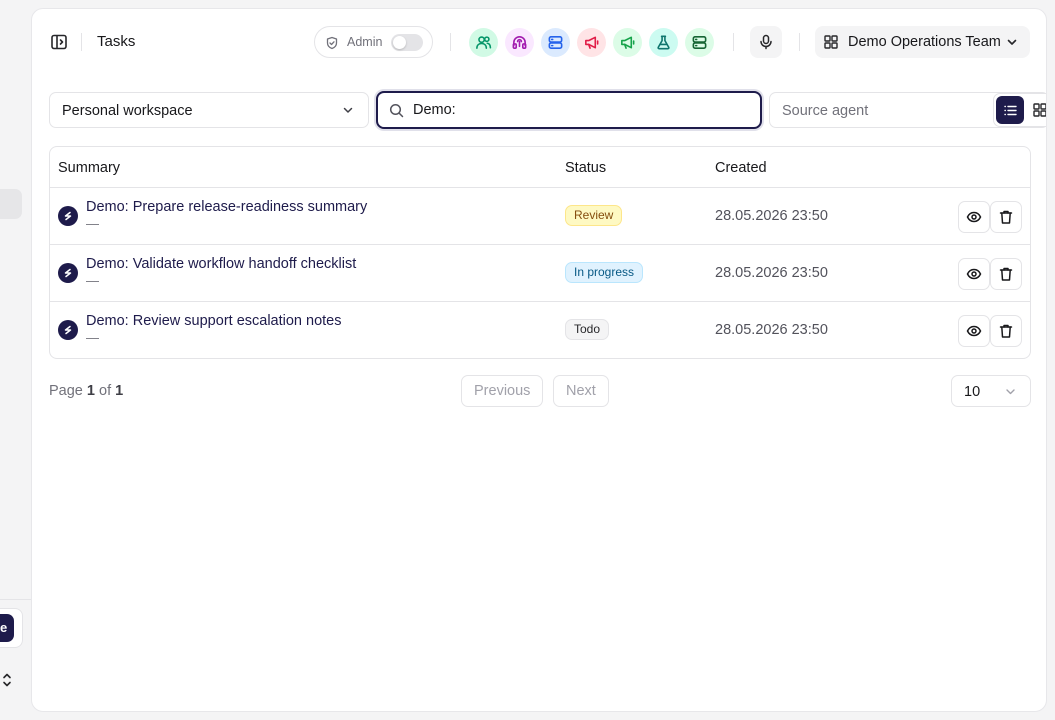 Image resolution: width=1055 pixels, height=720 pixels. I want to click on agent-flask-icon, so click(663, 42).